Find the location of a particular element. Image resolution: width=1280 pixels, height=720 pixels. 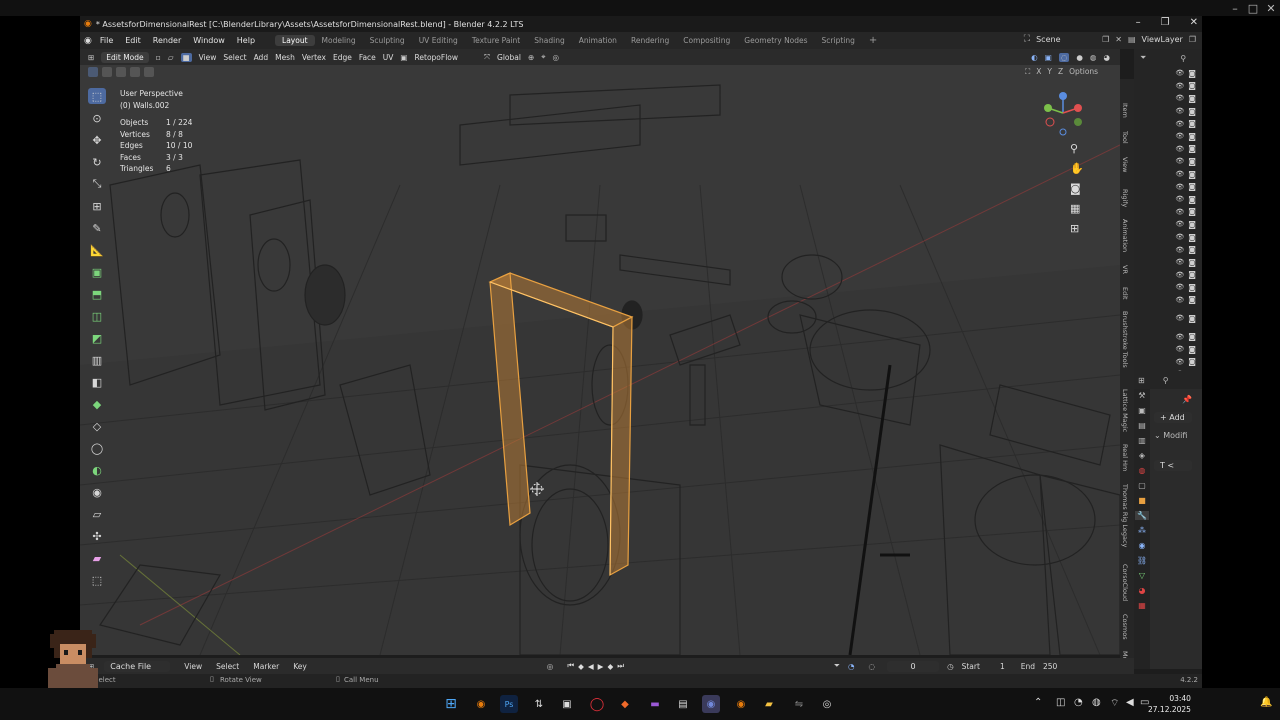

poly-build-tool-icon: ◆ is located at coordinates (97, 404).